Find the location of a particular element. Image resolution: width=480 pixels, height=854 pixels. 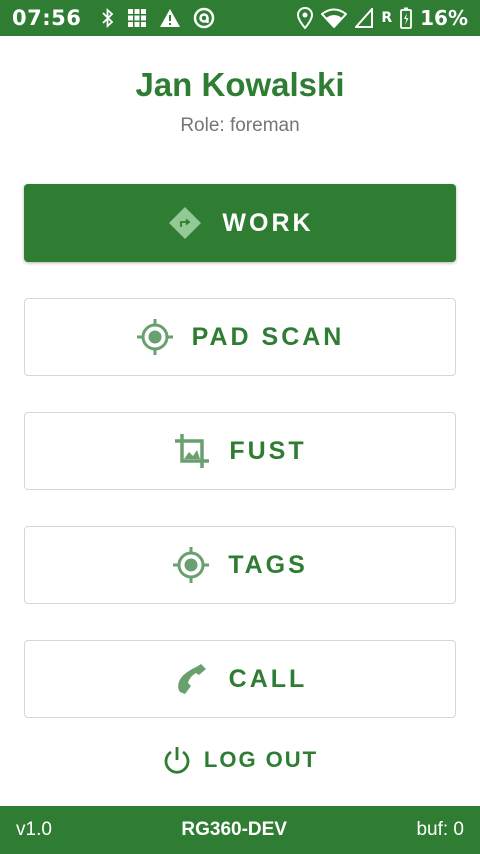

work-button: WORK is located at coordinates (240, 223).